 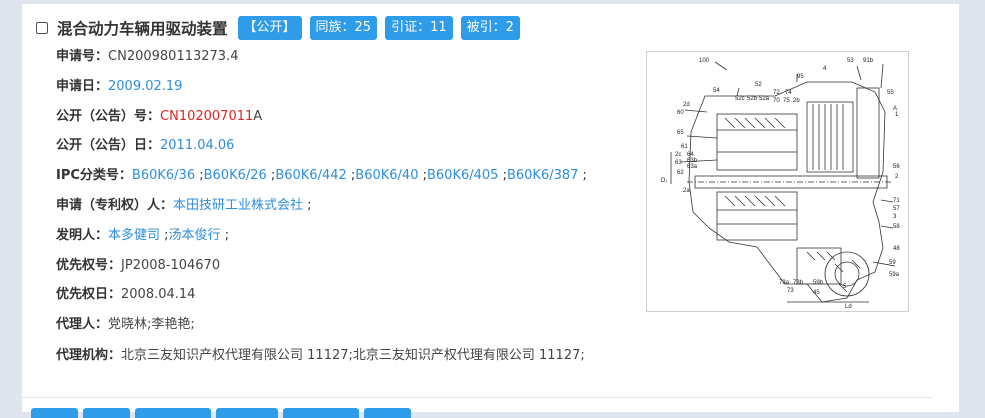 What do you see at coordinates (163, 175) in the screenshot?
I see `ipc-link: B60K6/36` at bounding box center [163, 175].